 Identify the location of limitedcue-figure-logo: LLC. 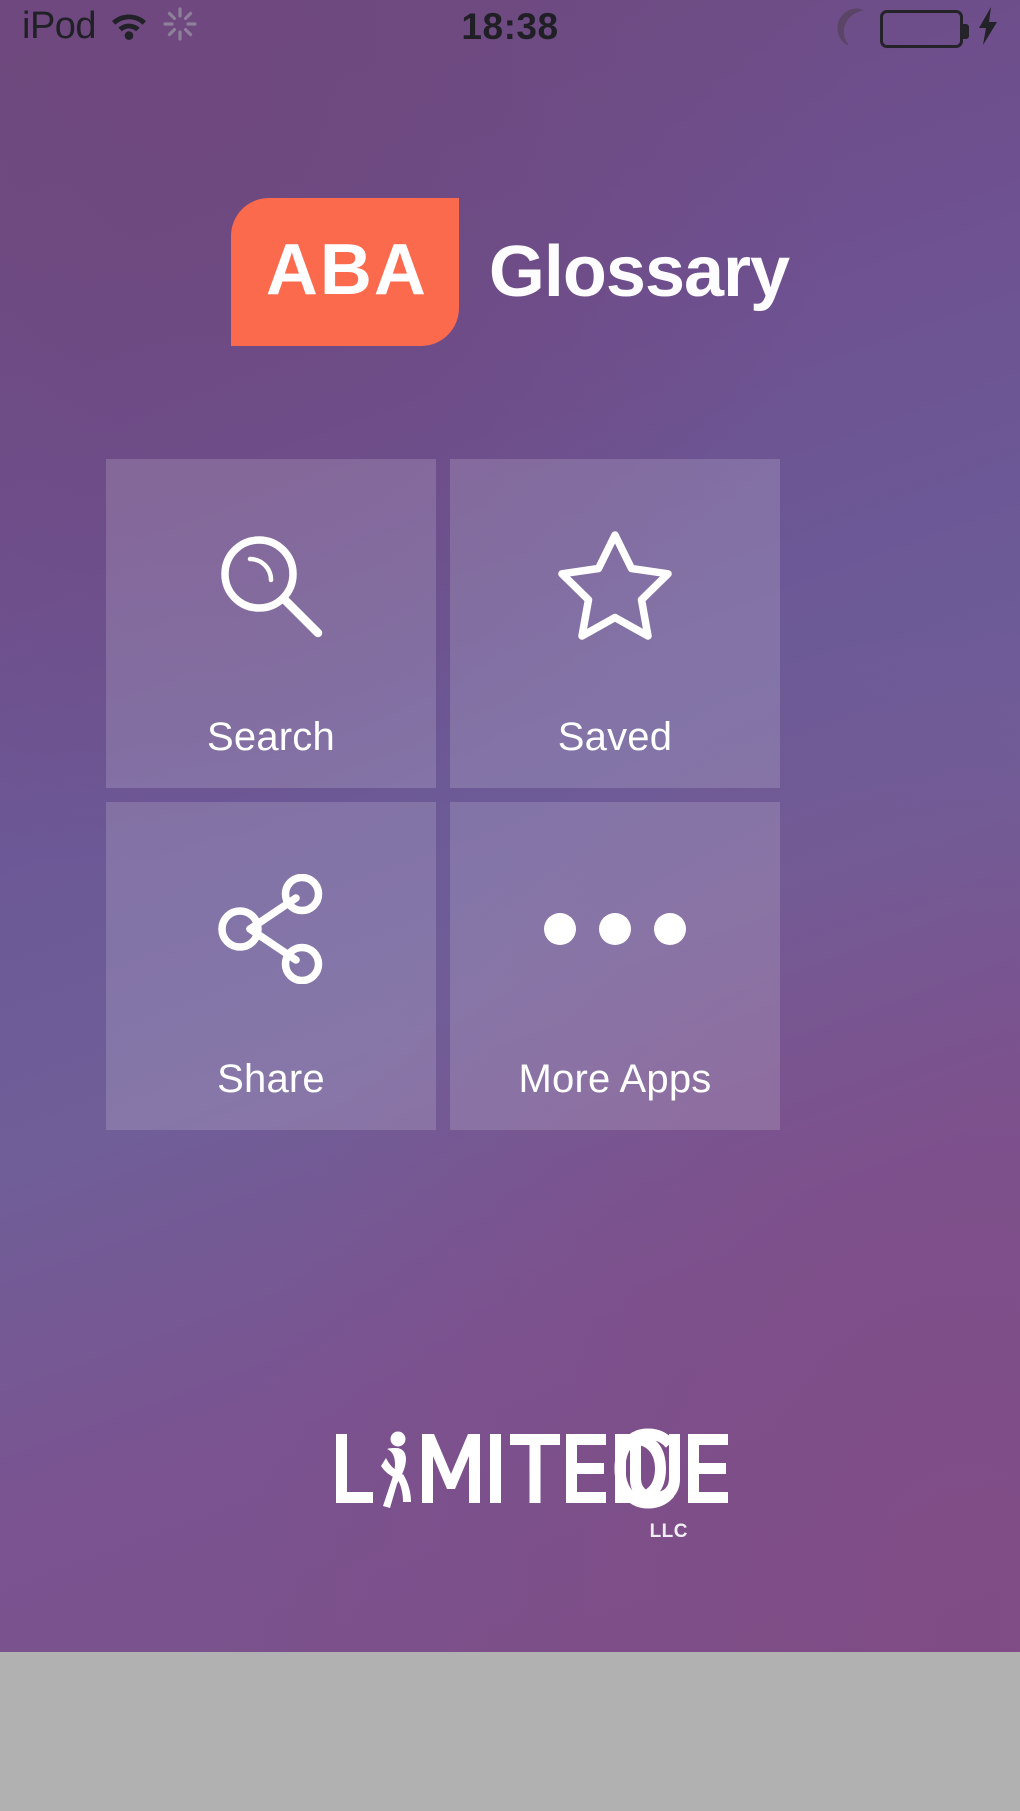
(531, 1485).